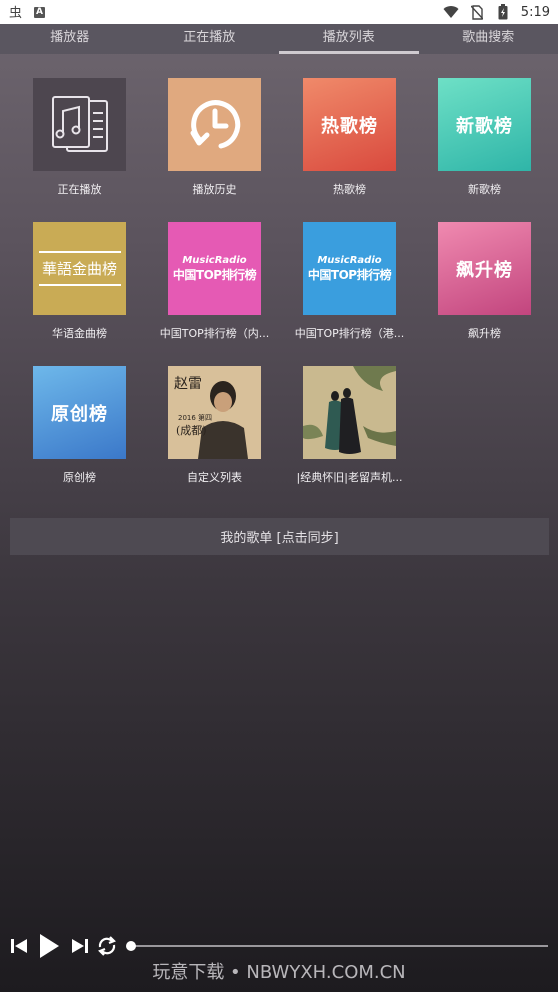 Image resolution: width=558 pixels, height=992 pixels. I want to click on classic-thumb, so click(349, 412).